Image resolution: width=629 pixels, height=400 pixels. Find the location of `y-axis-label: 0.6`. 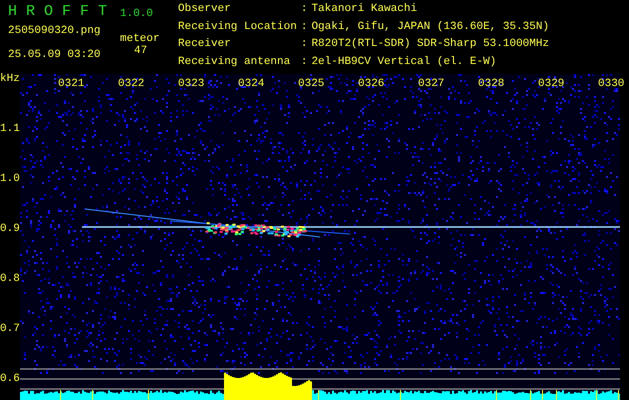

y-axis-label: 0.6 is located at coordinates (10, 379).